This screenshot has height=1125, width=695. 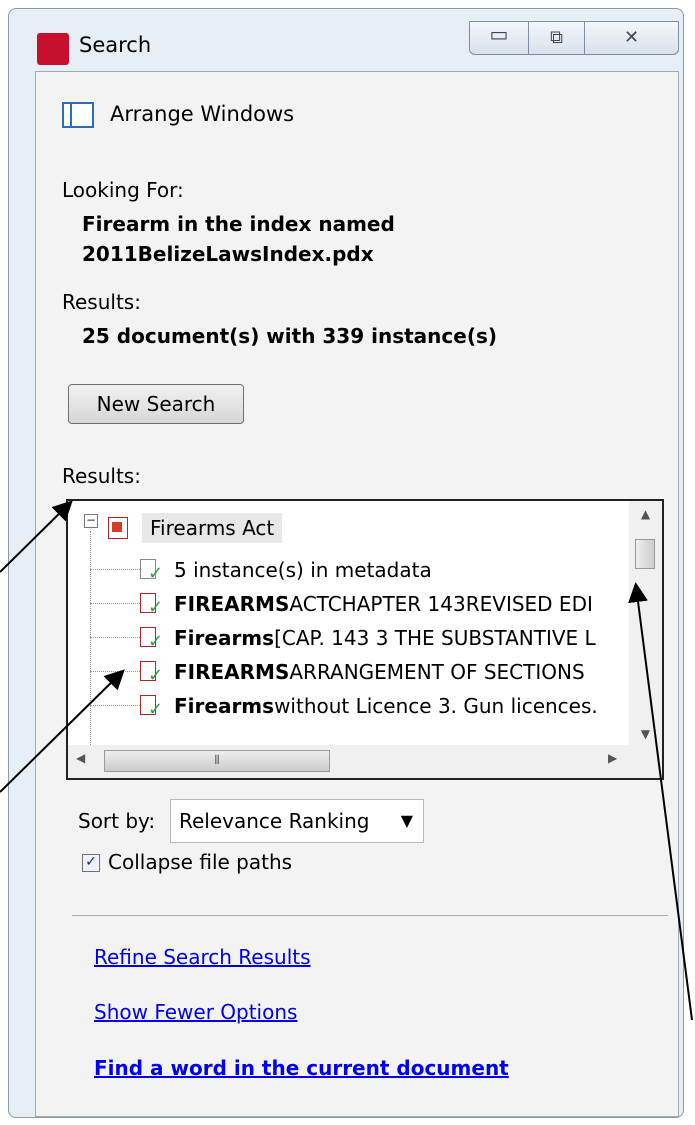 What do you see at coordinates (202, 957) in the screenshot?
I see `refine-search-link: Refine Search Results` at bounding box center [202, 957].